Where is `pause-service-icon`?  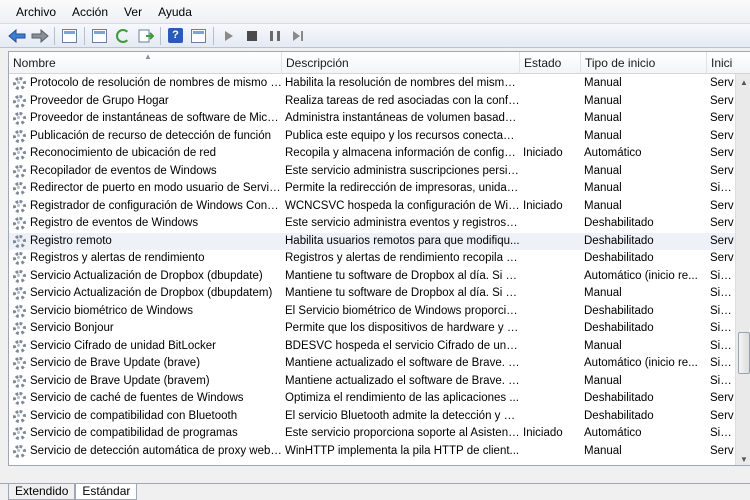 pause-service-icon is located at coordinates (274, 36).